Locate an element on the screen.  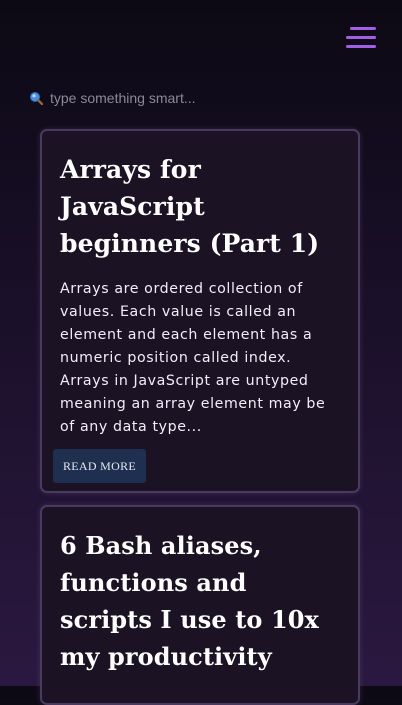
menu-button is located at coordinates (362, 39).